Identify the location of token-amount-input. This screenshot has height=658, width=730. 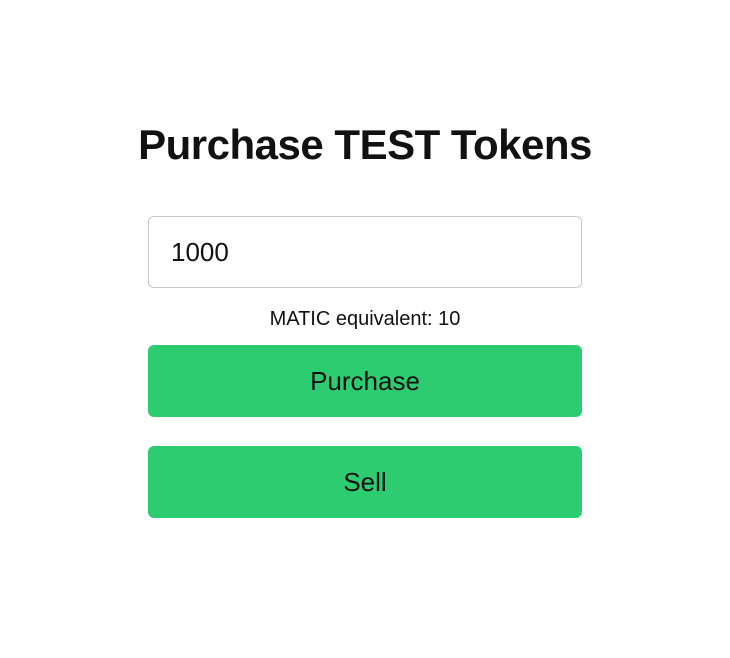
(365, 252).